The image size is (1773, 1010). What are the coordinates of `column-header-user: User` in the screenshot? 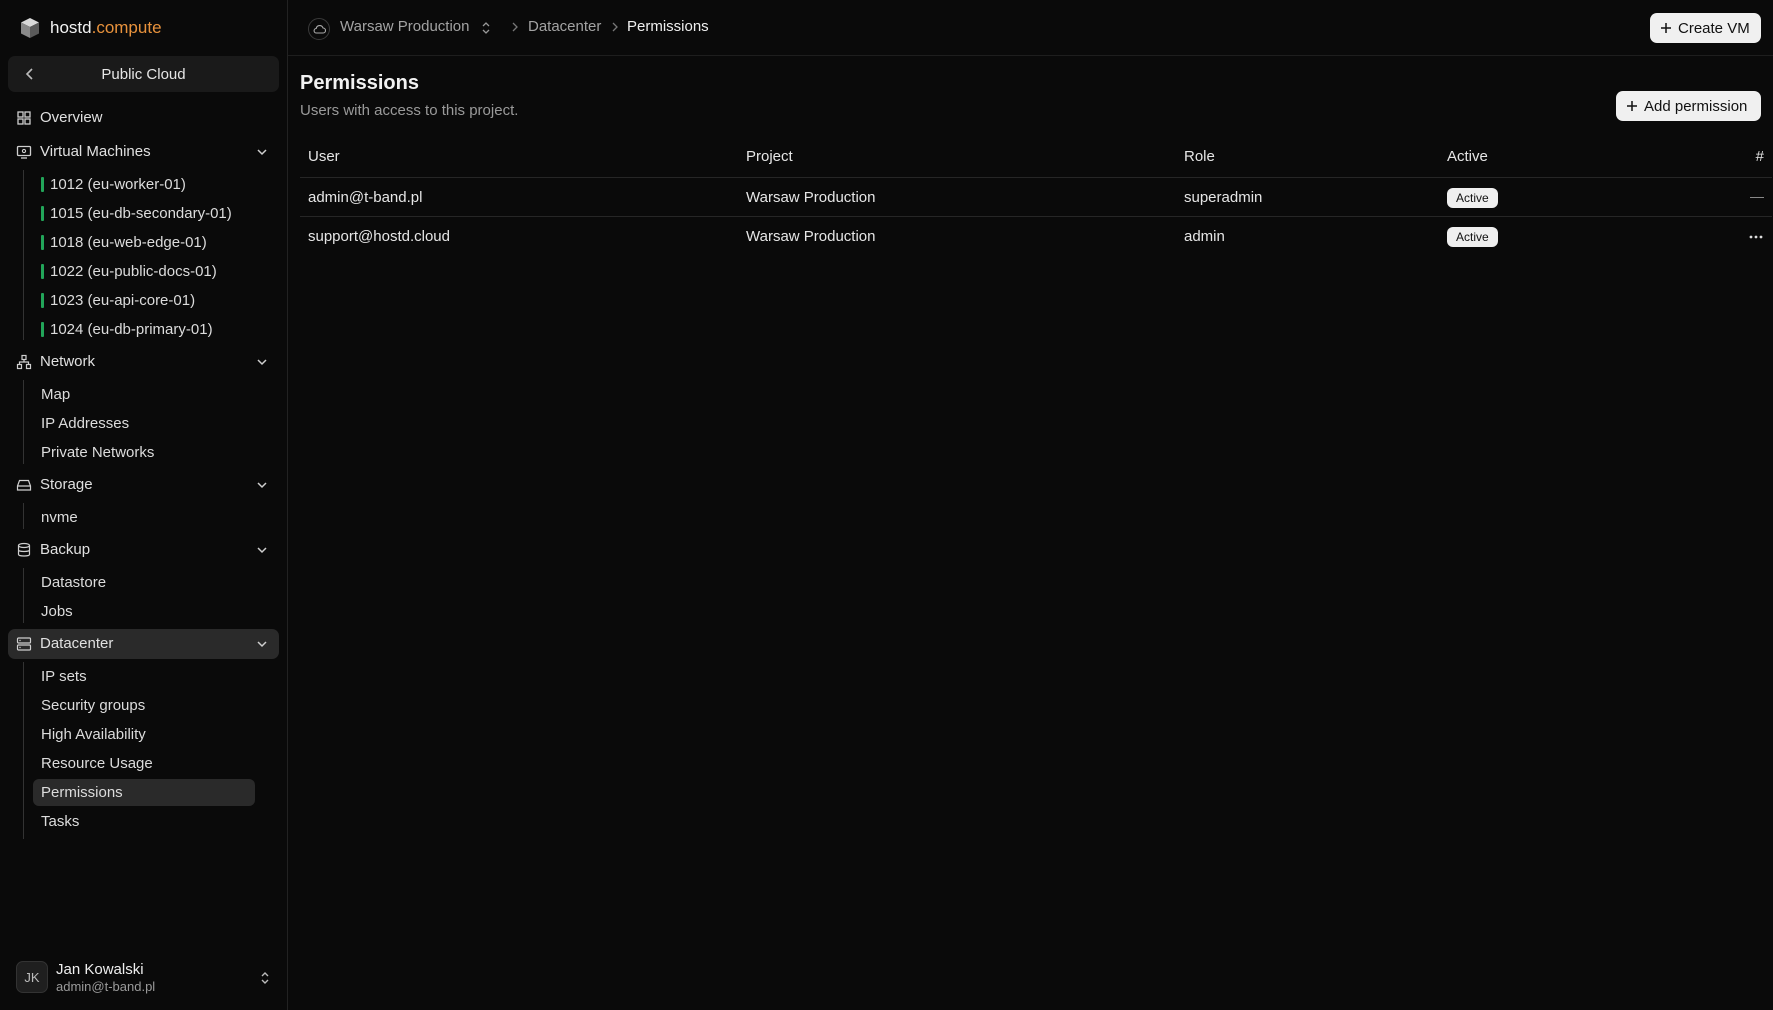 It's located at (324, 156).